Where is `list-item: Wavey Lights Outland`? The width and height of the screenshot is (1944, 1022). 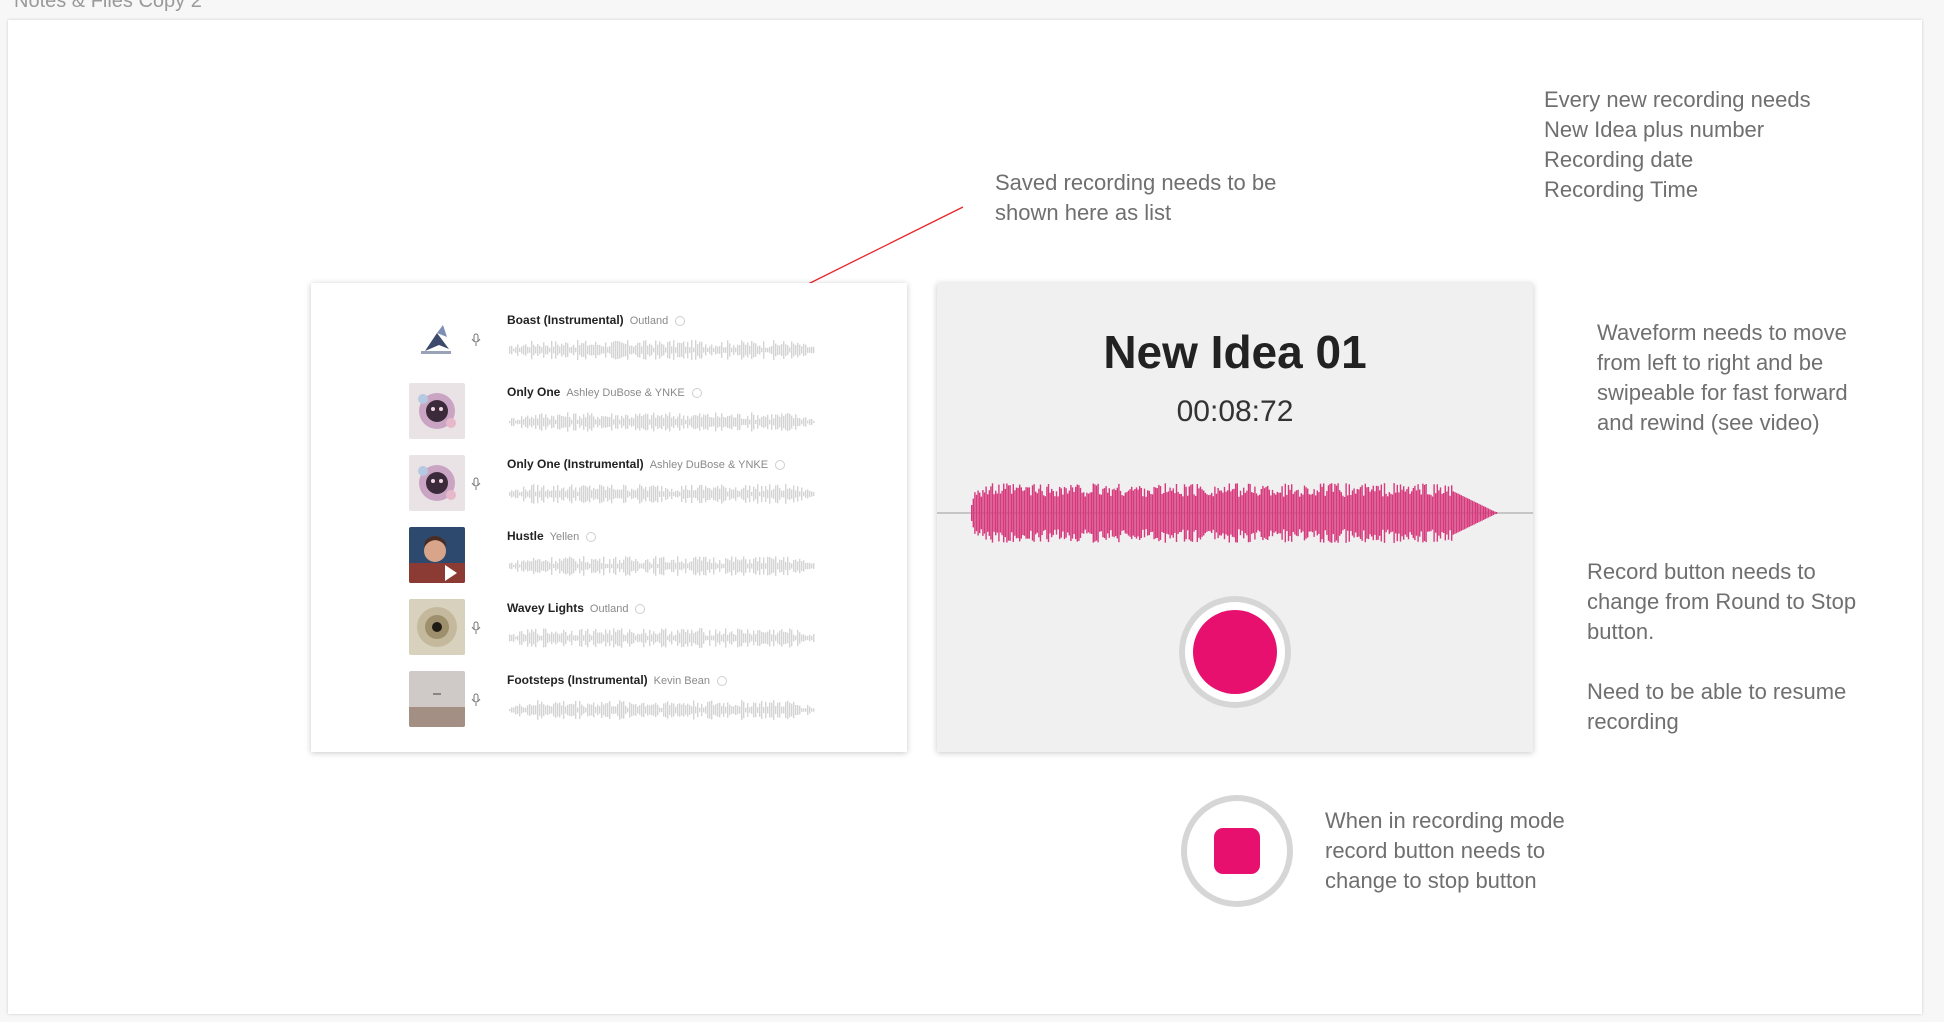 list-item: Wavey Lights Outland is located at coordinates (644, 629).